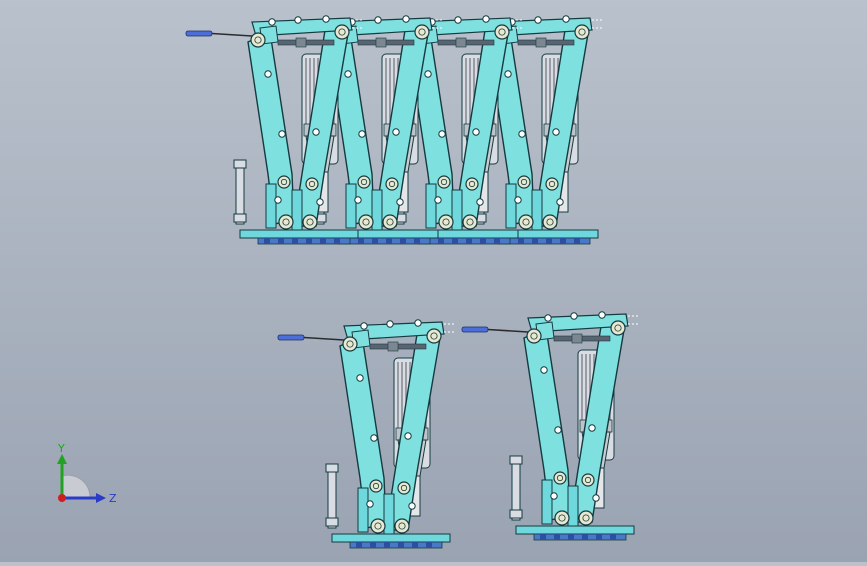 The height and width of the screenshot is (566, 867). I want to click on z-axis-label: Z, so click(113, 498).